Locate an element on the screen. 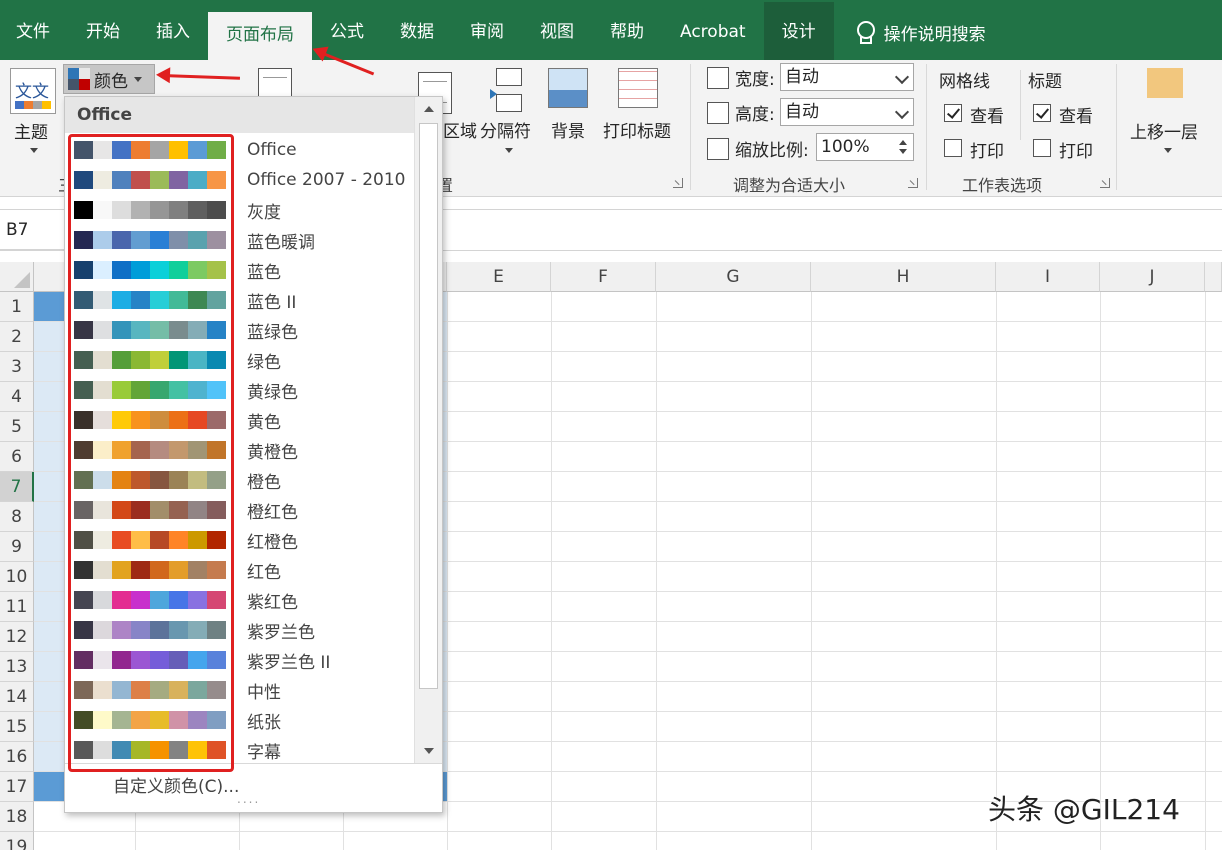 This screenshot has height=850, width=1222. table-column-a is located at coordinates (50, 532).